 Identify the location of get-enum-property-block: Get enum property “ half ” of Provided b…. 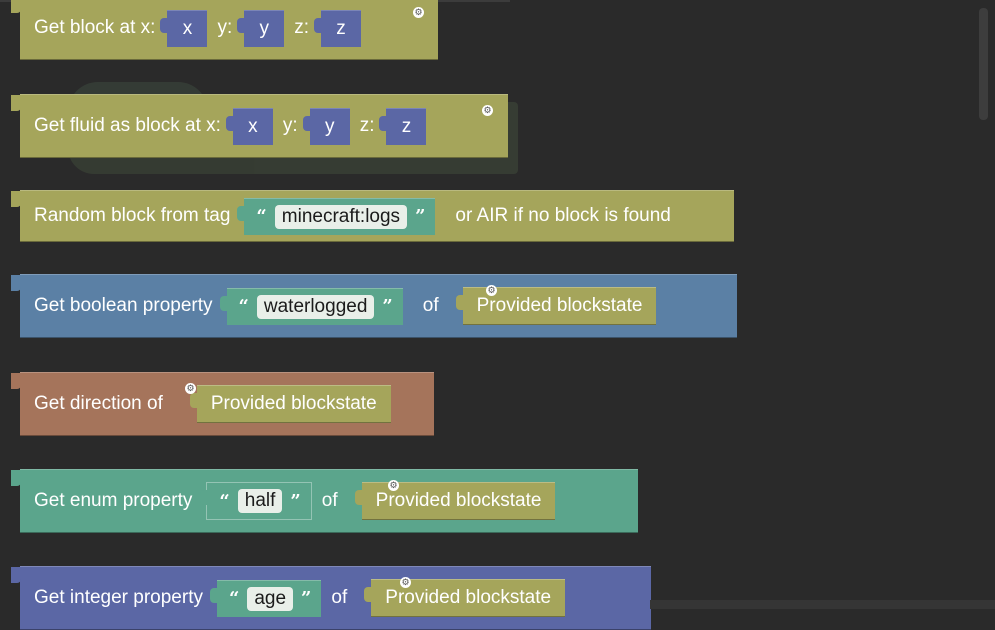
(324, 501).